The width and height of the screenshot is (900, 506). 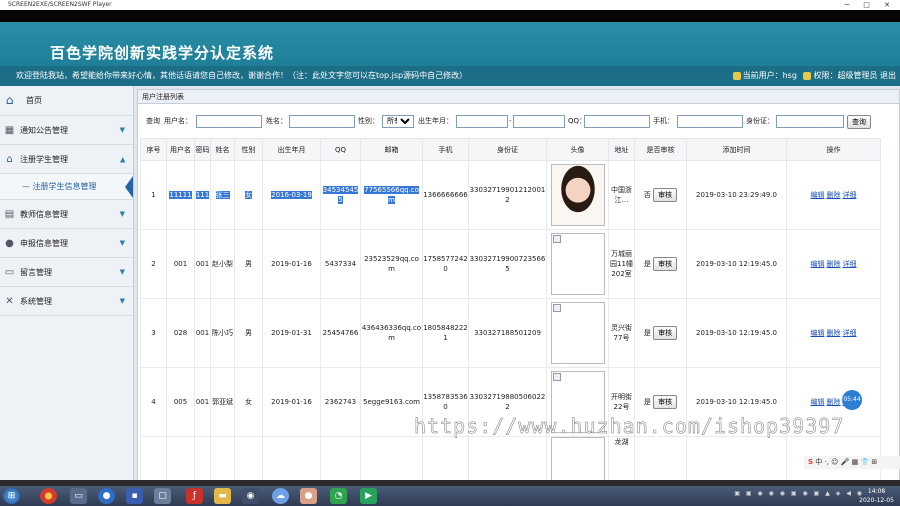 I want to click on qq-icon: ◉, so click(x=250, y=496).